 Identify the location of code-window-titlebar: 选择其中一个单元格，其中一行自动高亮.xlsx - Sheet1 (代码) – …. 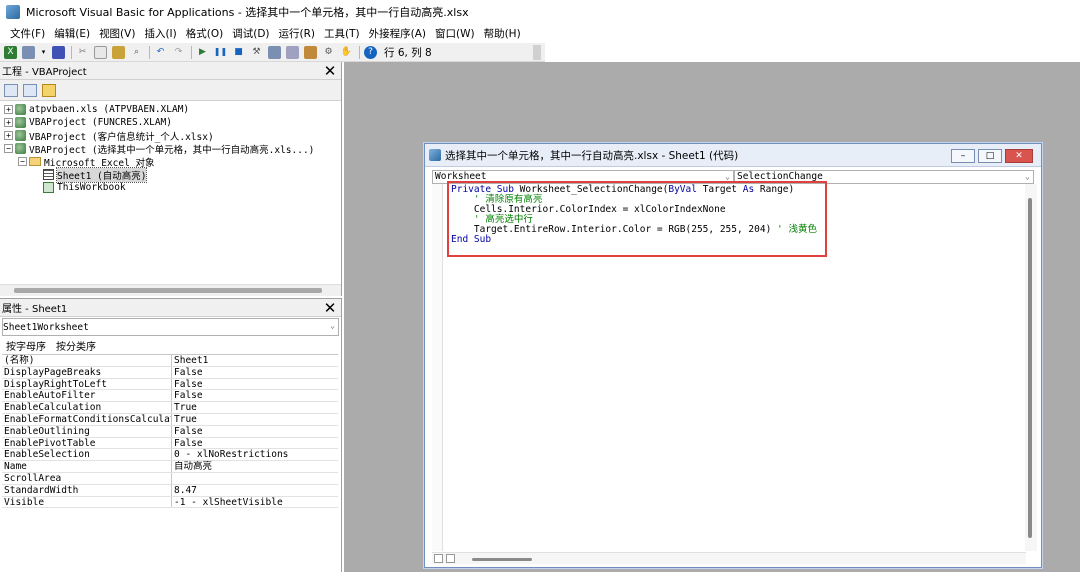
(733, 155).